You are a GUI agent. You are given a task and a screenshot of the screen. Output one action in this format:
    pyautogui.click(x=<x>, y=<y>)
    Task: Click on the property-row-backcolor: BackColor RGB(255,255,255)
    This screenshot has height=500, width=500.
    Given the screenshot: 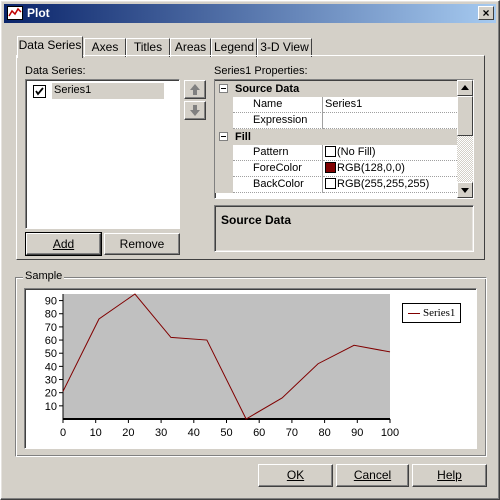 What is the action you would take?
    pyautogui.click(x=337, y=185)
    